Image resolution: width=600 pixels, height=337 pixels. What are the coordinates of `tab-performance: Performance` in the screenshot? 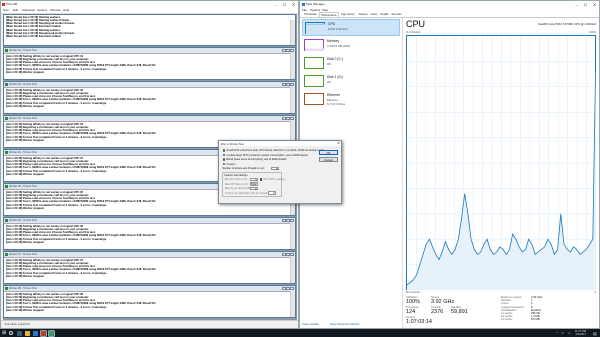 It's located at (329, 14).